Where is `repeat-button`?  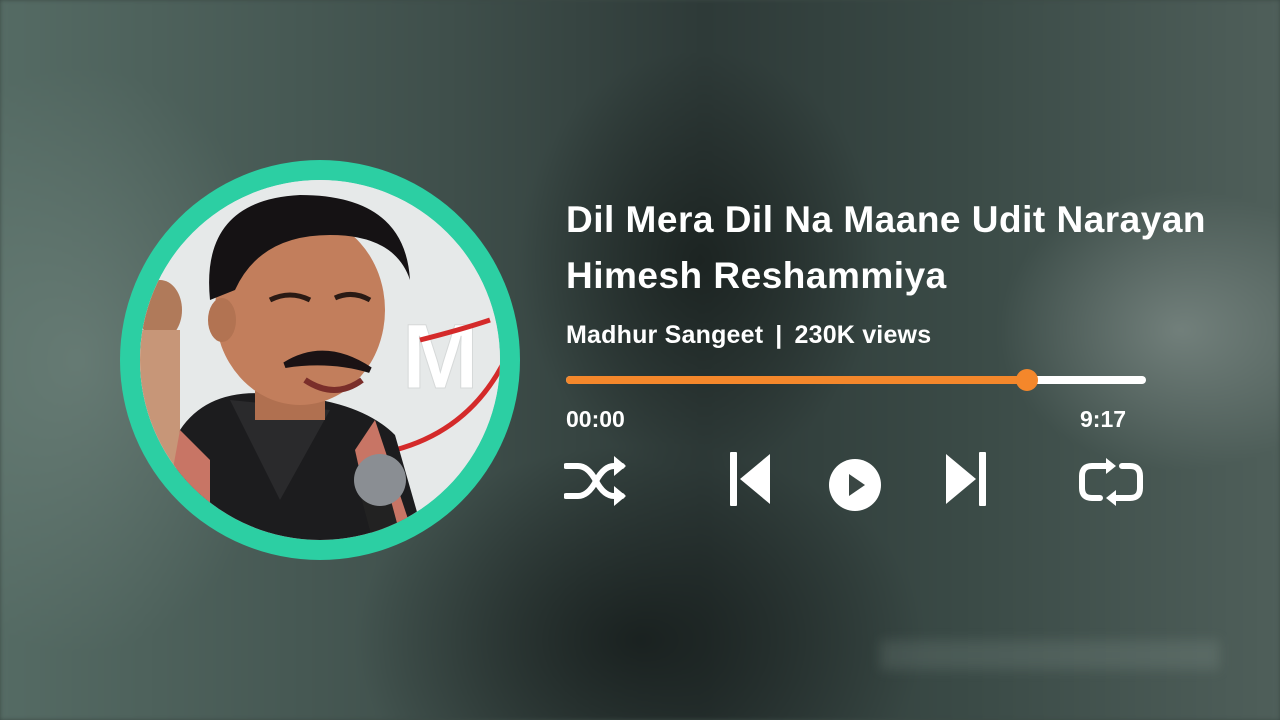
repeat-button is located at coordinates (1111, 483).